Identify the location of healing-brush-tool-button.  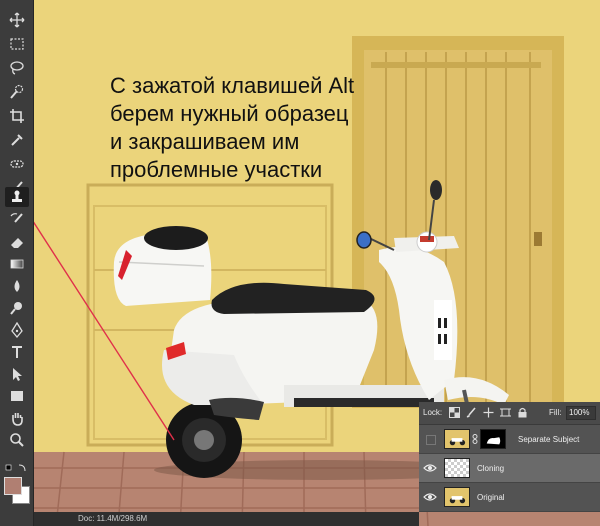
(17, 164).